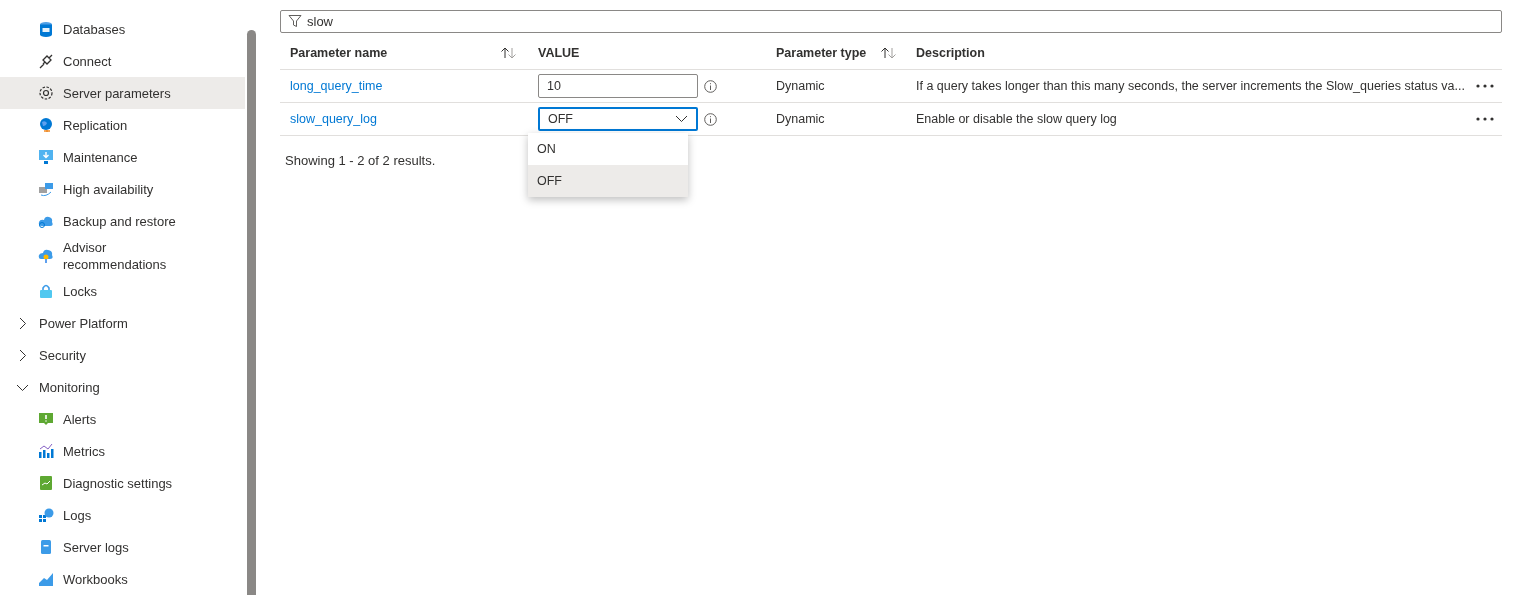 This screenshot has height=595, width=1524. Describe the element at coordinates (122, 157) in the screenshot. I see `nav-item: Maintenance` at that location.